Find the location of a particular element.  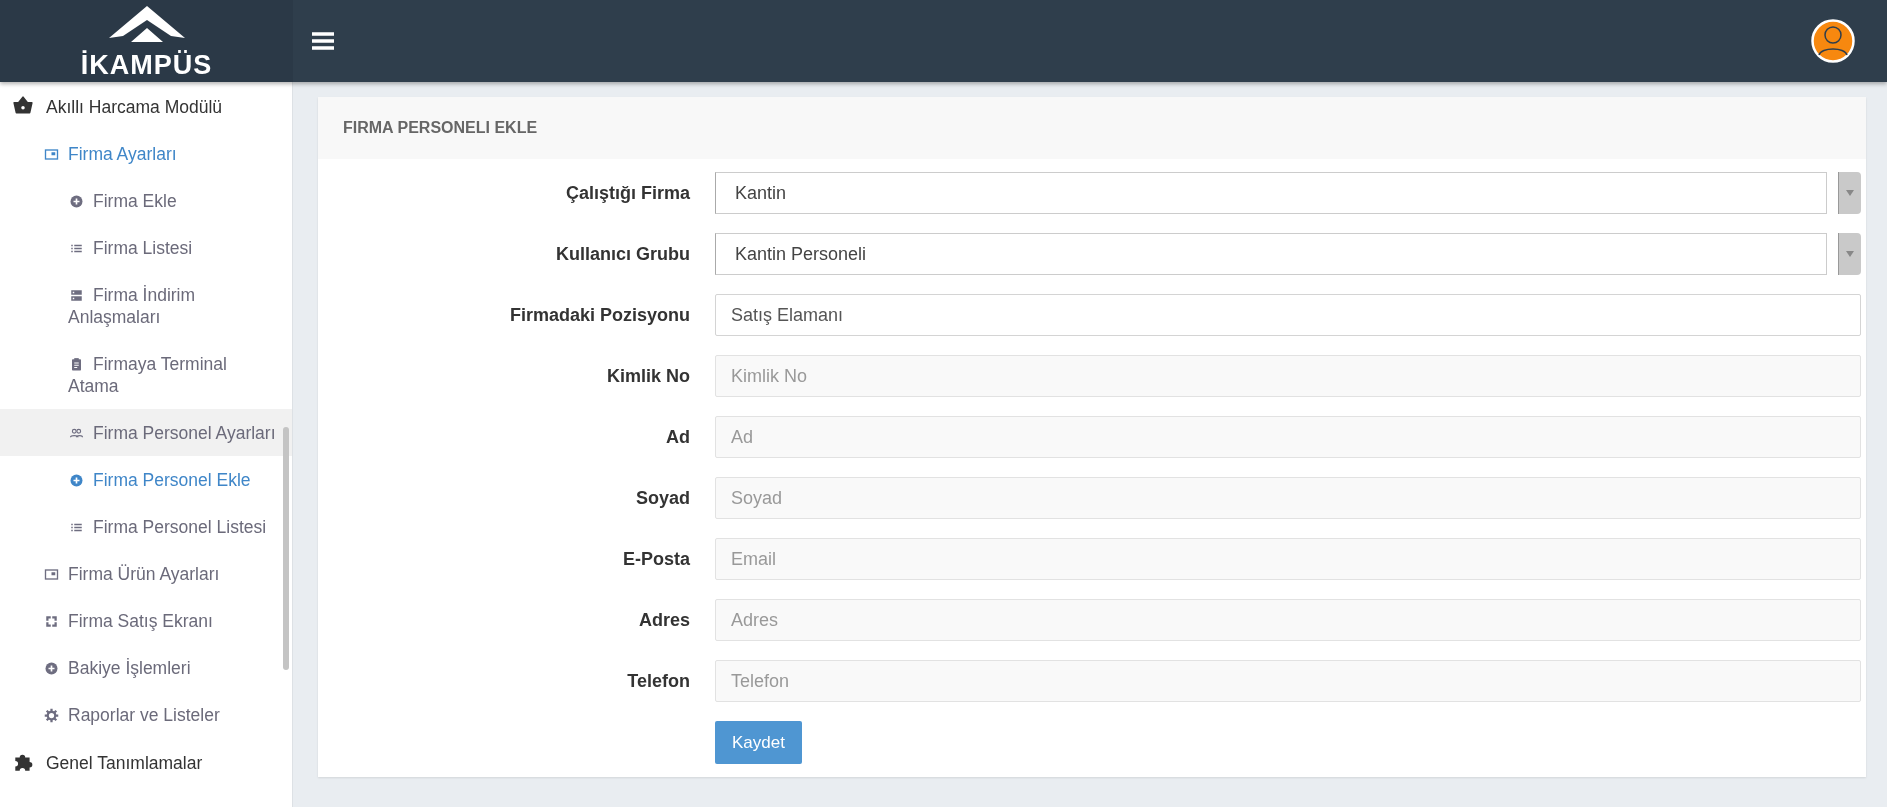

sidebar-item: Firma İndirim Anlaşmaları is located at coordinates (146, 305).